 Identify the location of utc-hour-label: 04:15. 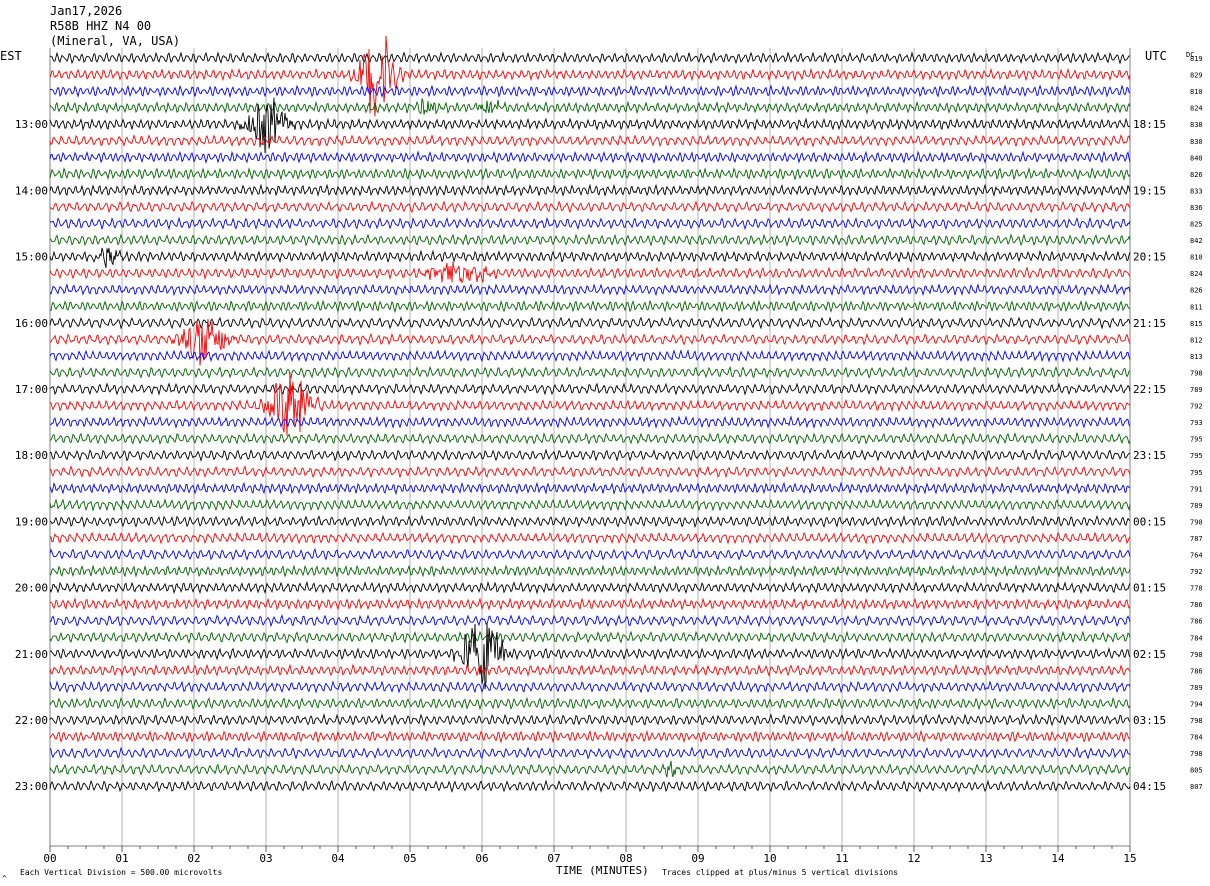
(1149, 786).